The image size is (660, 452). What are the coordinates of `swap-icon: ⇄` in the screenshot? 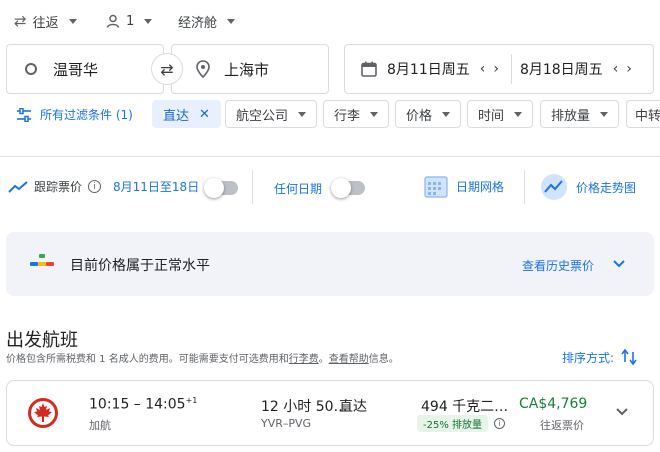 It's located at (167, 69).